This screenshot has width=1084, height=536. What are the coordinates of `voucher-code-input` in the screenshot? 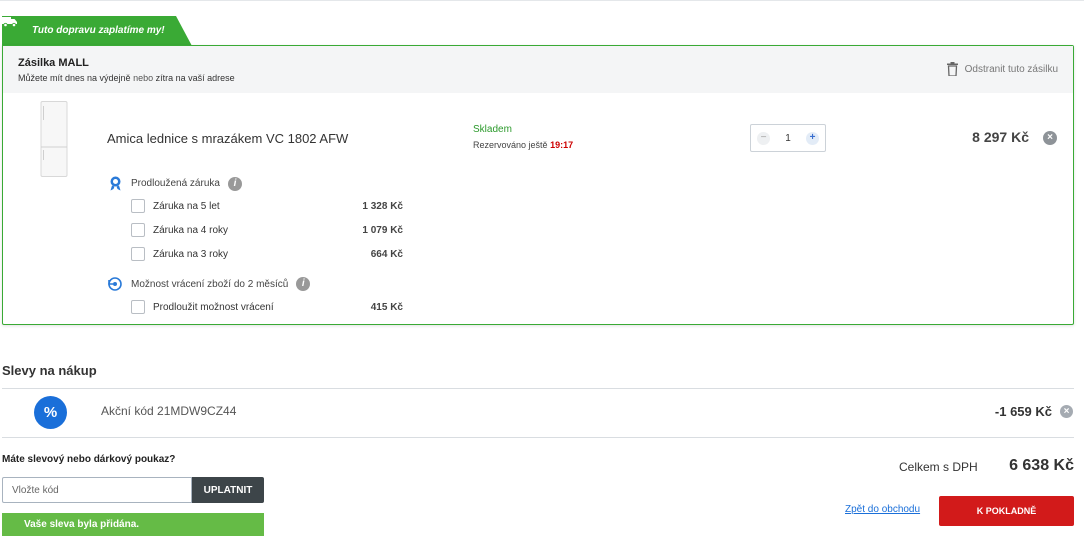 It's located at (97, 490).